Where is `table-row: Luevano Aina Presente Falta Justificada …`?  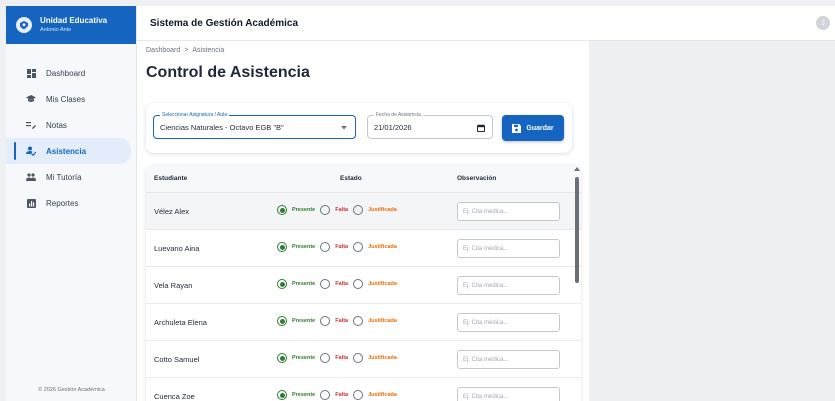
table-row: Luevano Aina Presente Falta Justificada … is located at coordinates (363, 248).